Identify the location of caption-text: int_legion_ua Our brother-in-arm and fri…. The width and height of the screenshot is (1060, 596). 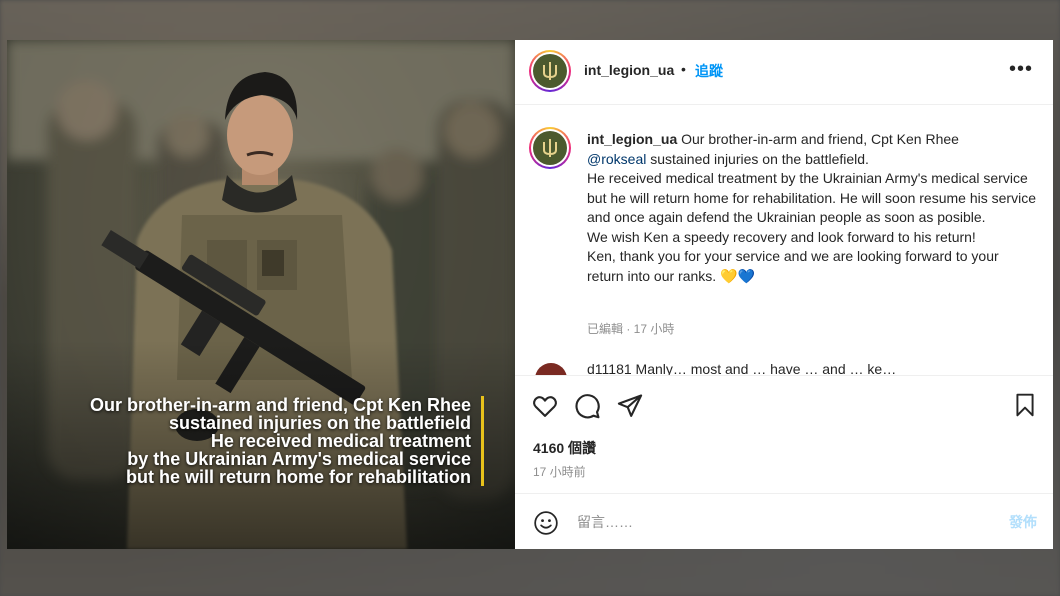
(812, 208).